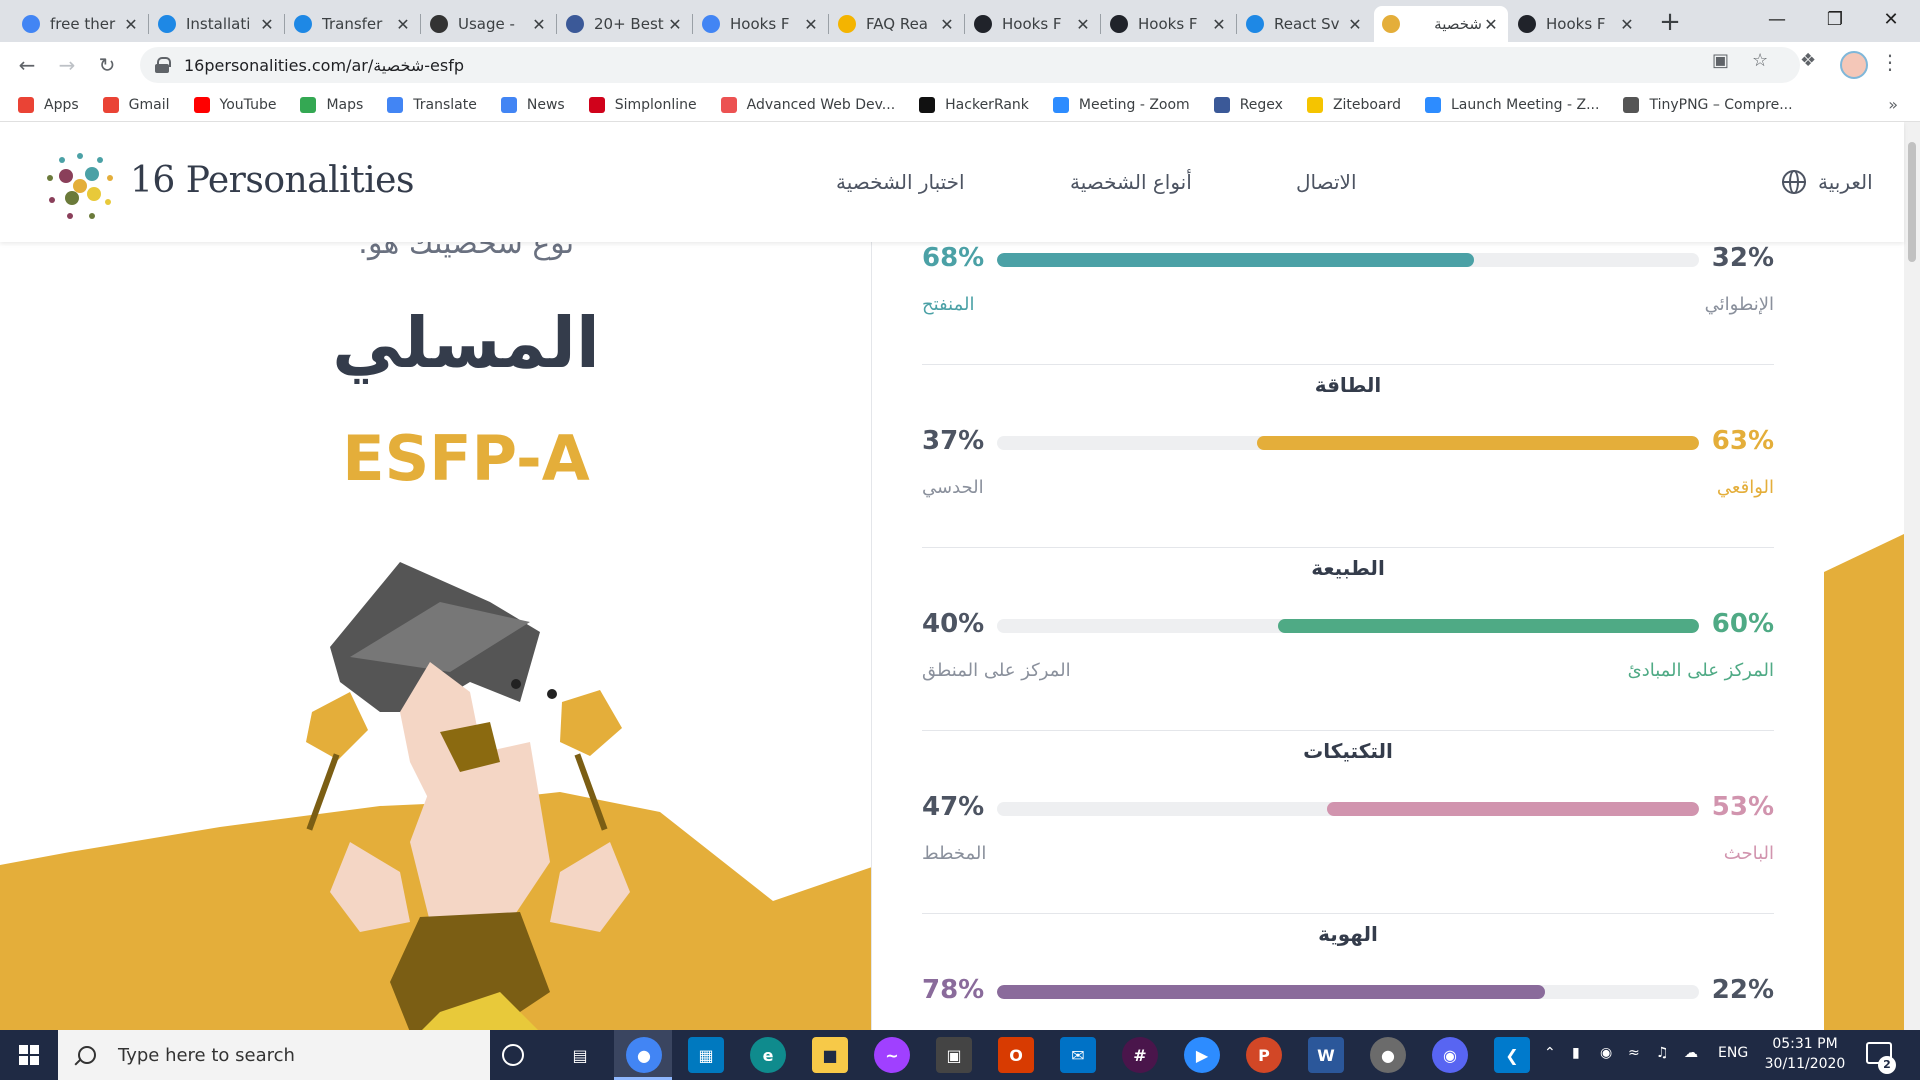 This screenshot has height=1080, width=1920. Describe the element at coordinates (706, 1055) in the screenshot. I see `trello-taskbar-icon: ▦` at that location.